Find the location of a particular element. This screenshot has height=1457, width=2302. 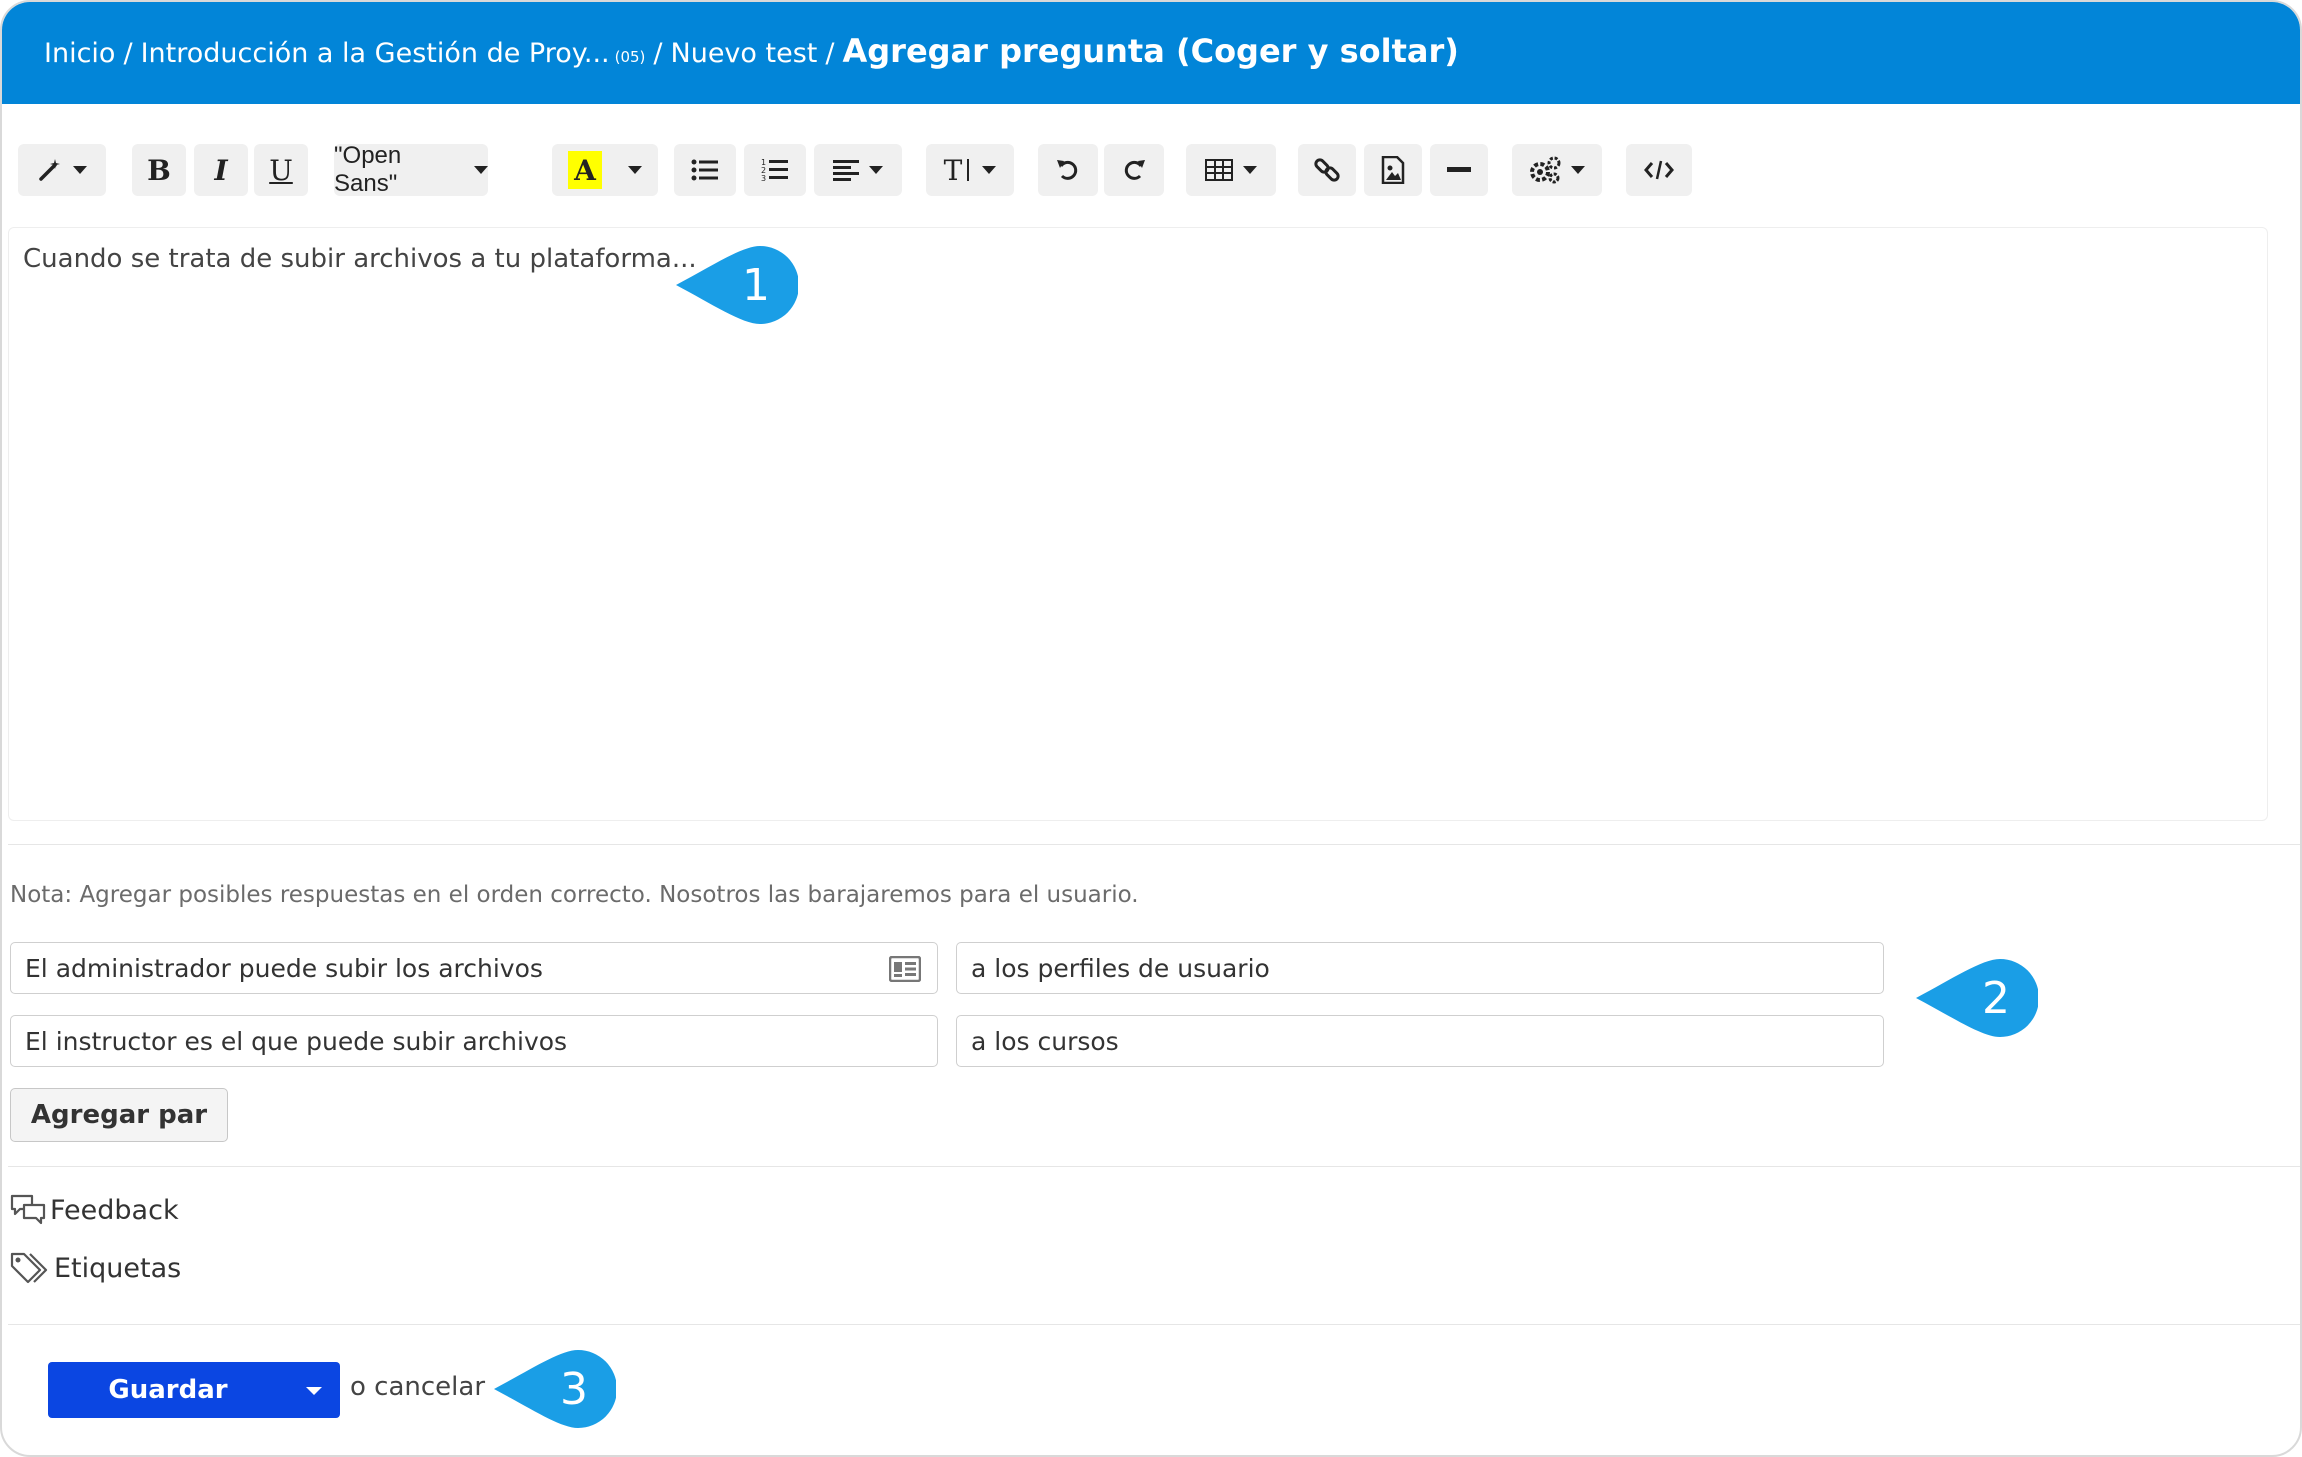

underline-button: U is located at coordinates (281, 170).